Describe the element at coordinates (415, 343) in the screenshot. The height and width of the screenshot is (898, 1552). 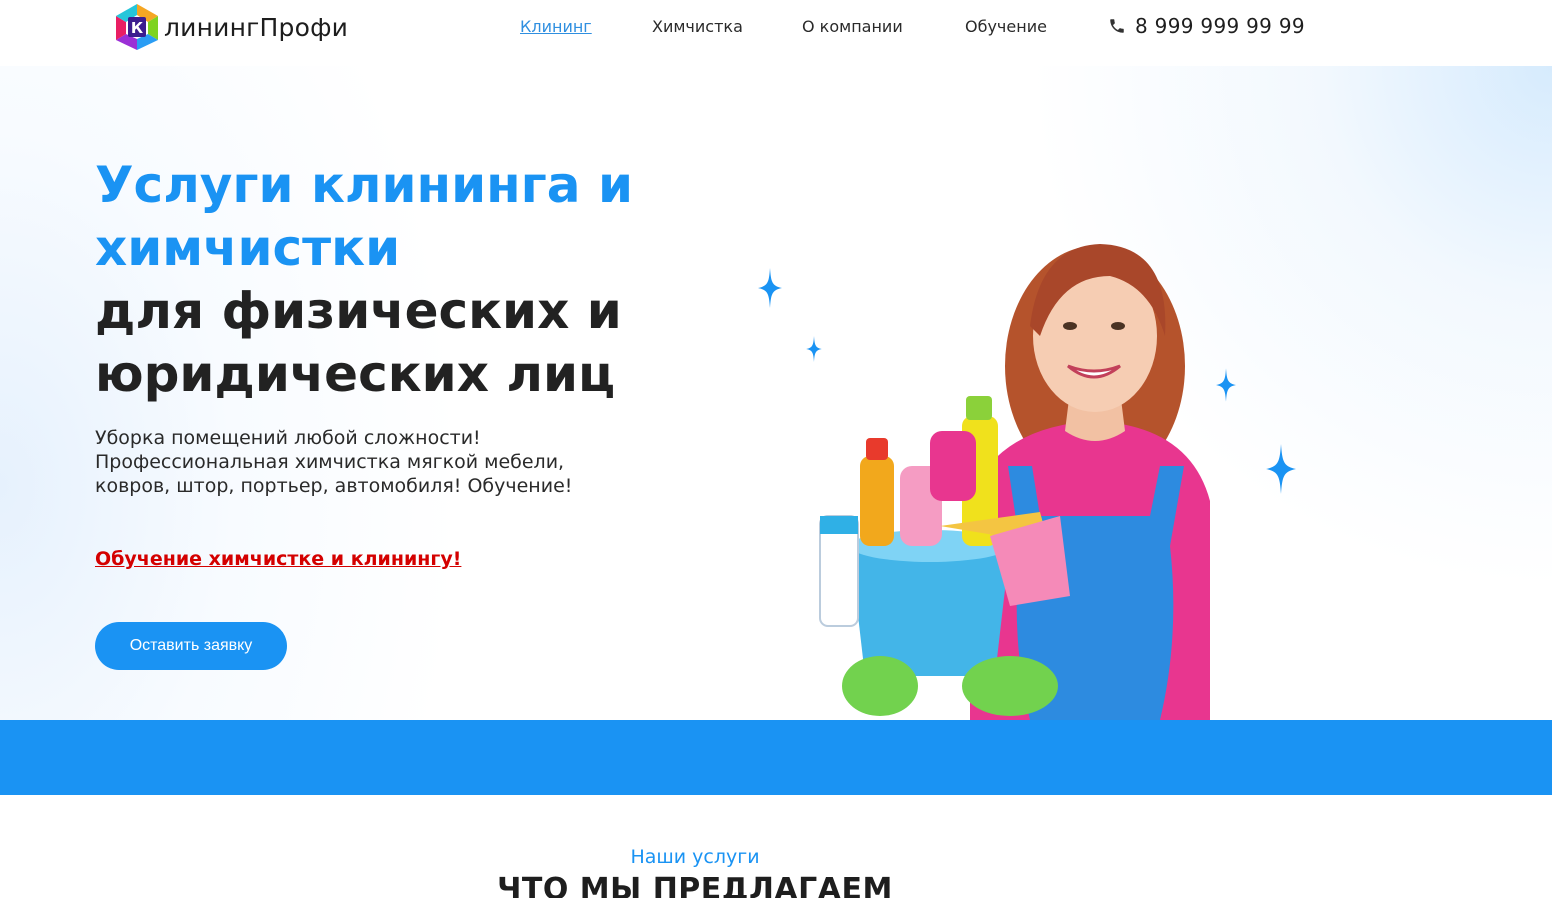
I see `hero-title-main: для физических и юридических лиц` at that location.